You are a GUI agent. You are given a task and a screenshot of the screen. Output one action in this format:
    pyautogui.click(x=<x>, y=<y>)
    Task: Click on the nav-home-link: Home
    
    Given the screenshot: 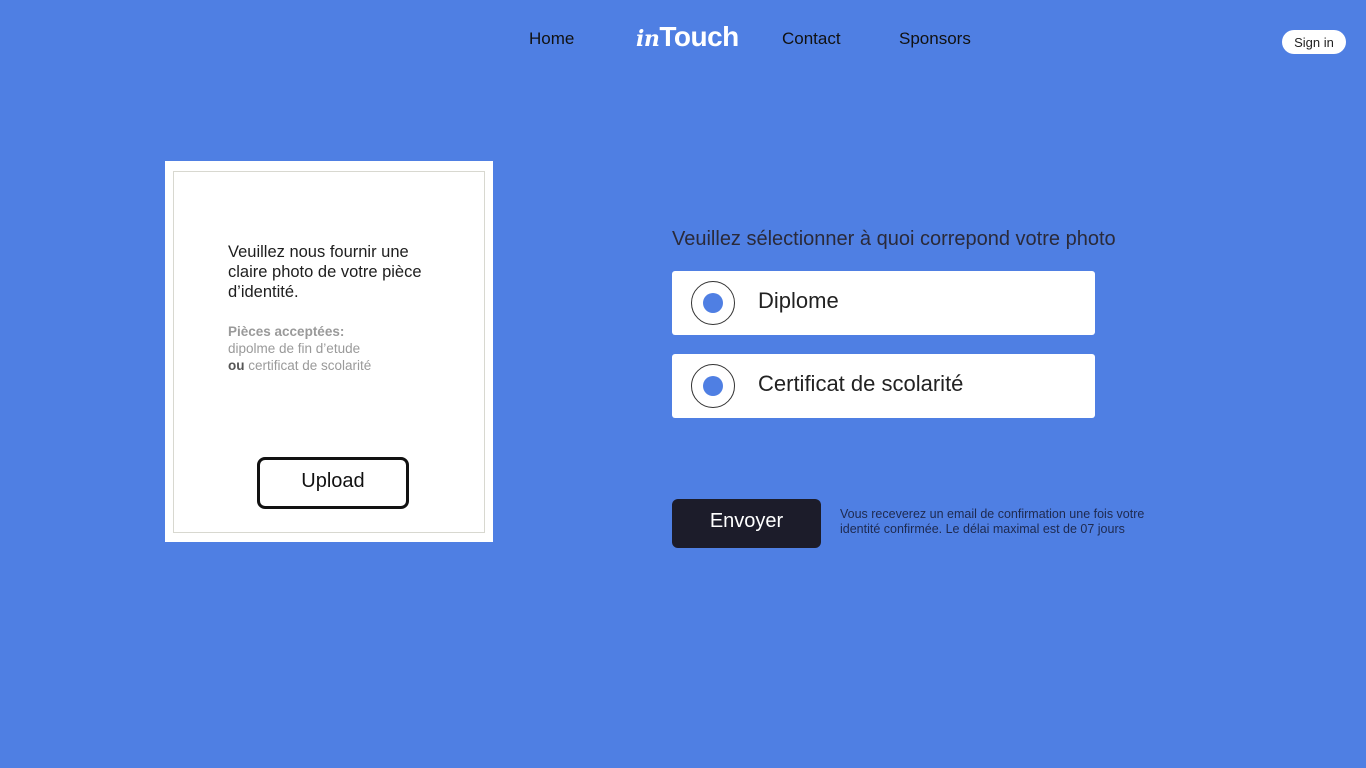 What is the action you would take?
    pyautogui.click(x=551, y=39)
    